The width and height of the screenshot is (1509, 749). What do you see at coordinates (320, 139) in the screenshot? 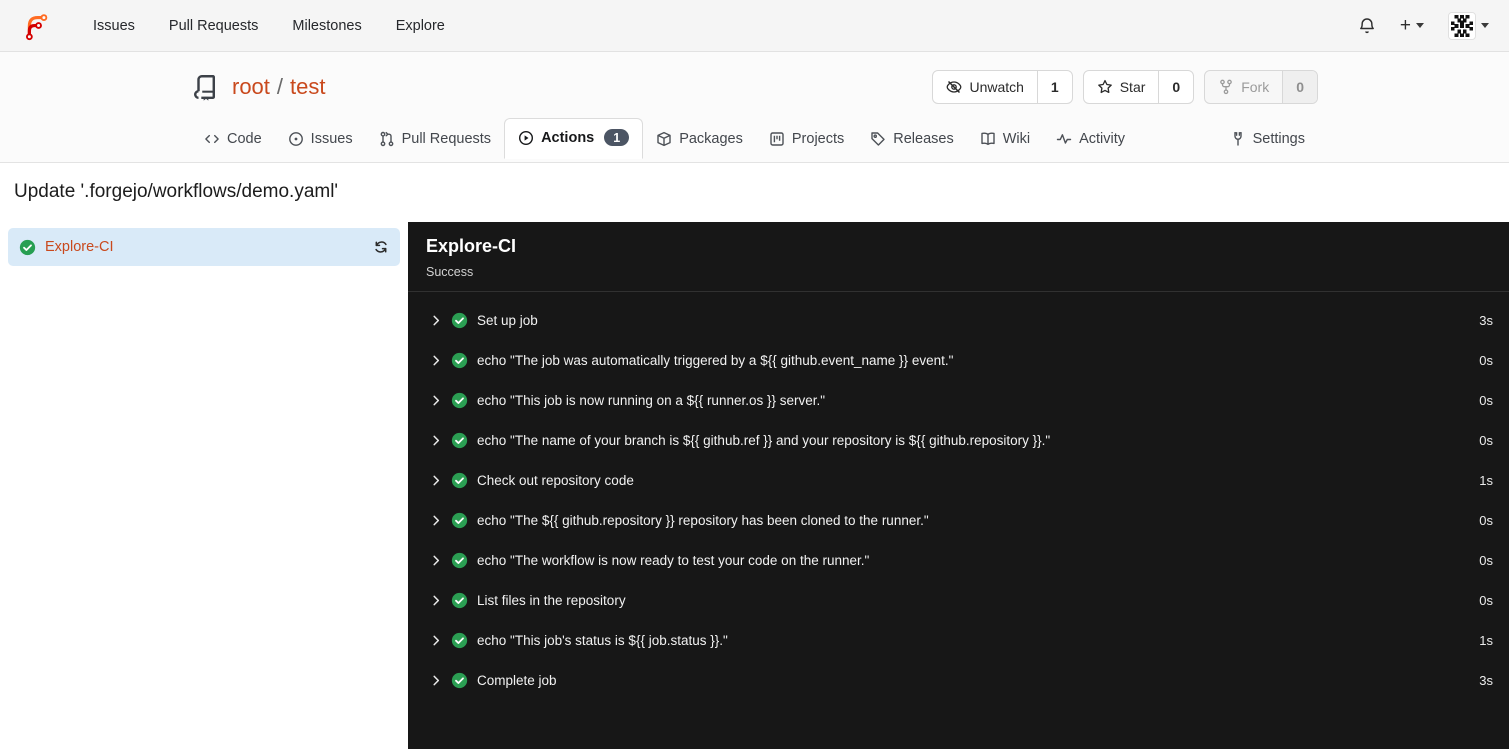
I see `tab-issues: Issues` at bounding box center [320, 139].